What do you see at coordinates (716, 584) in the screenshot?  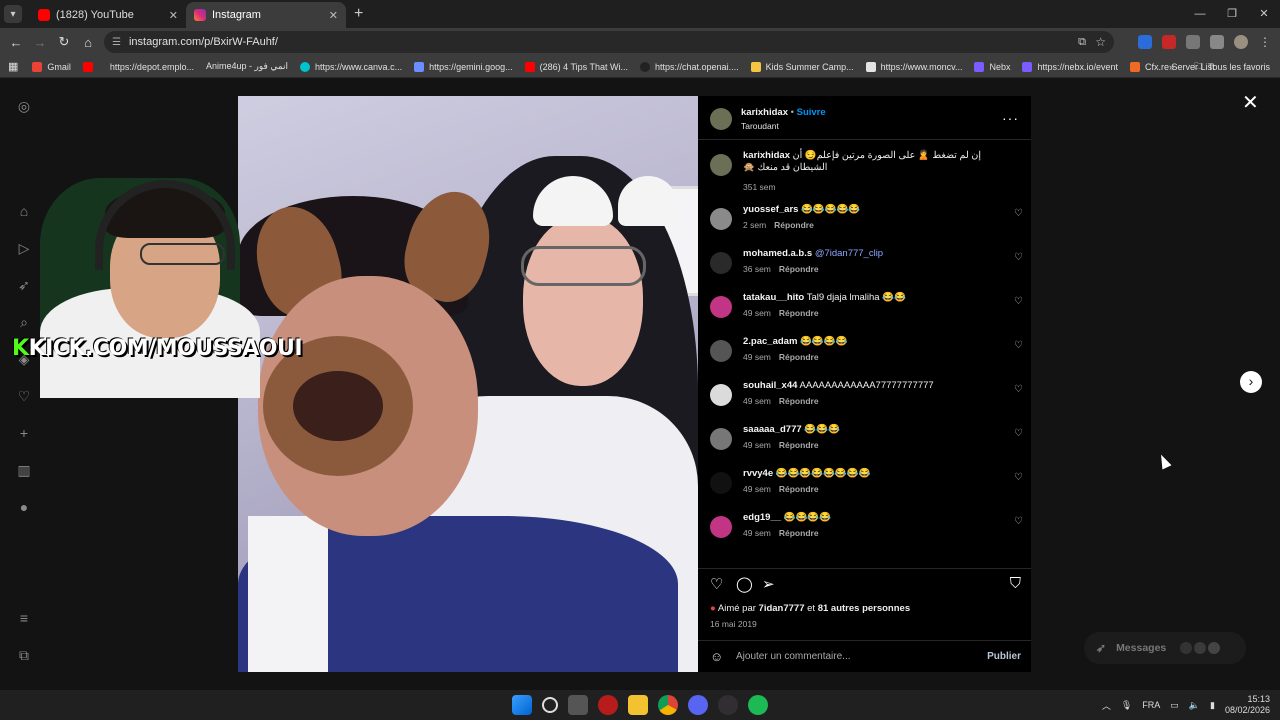 I see `like-heart-icon: ♡` at bounding box center [716, 584].